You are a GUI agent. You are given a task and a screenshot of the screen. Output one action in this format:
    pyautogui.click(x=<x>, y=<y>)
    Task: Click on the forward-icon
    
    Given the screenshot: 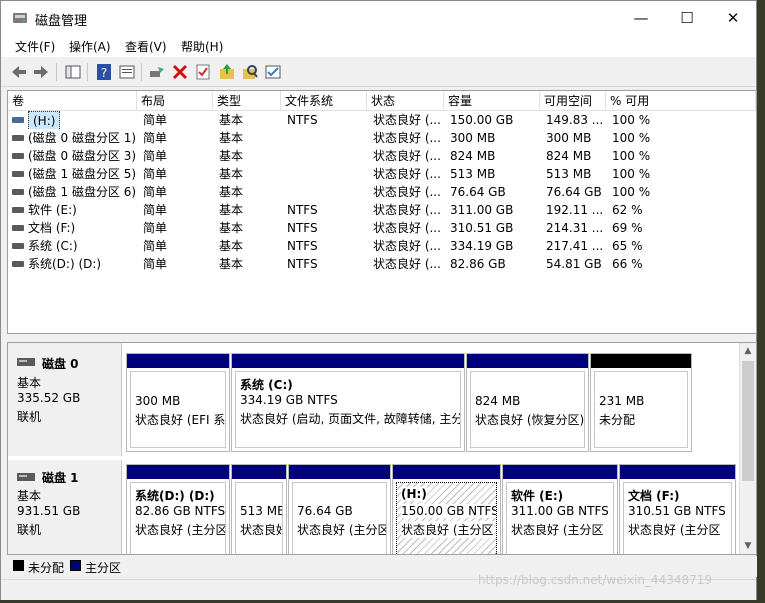 What is the action you would take?
    pyautogui.click(x=41, y=72)
    